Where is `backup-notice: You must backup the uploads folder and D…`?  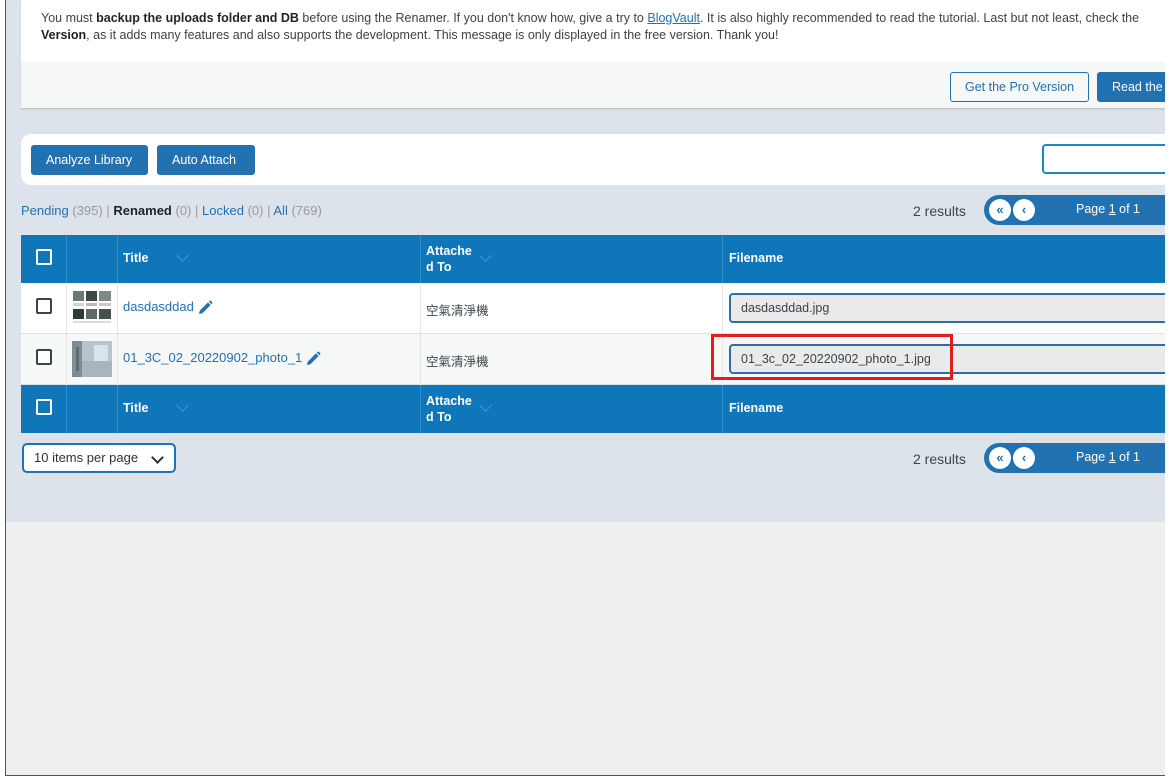 backup-notice: You must backup the uploads folder and D… is located at coordinates (593, 54).